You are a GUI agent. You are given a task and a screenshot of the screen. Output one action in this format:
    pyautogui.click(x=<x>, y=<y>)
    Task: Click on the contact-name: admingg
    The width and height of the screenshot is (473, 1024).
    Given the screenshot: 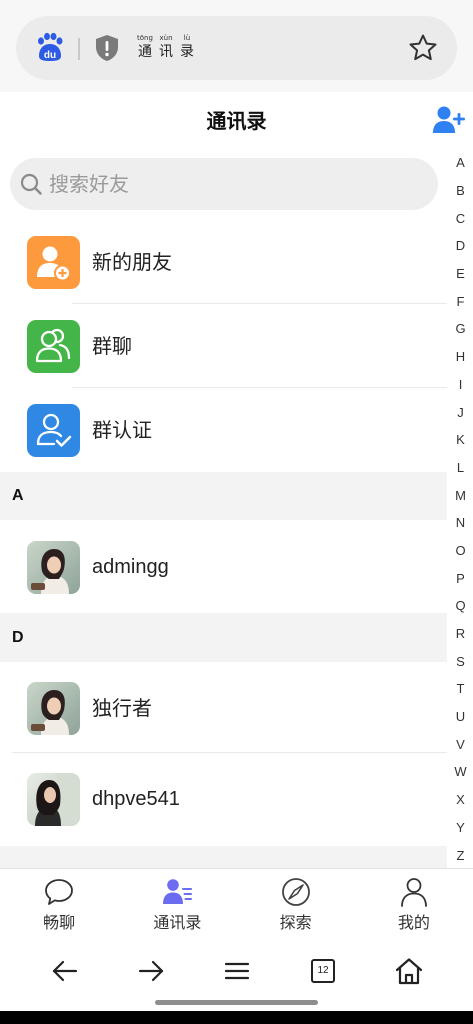 What is the action you would take?
    pyautogui.click(x=130, y=567)
    